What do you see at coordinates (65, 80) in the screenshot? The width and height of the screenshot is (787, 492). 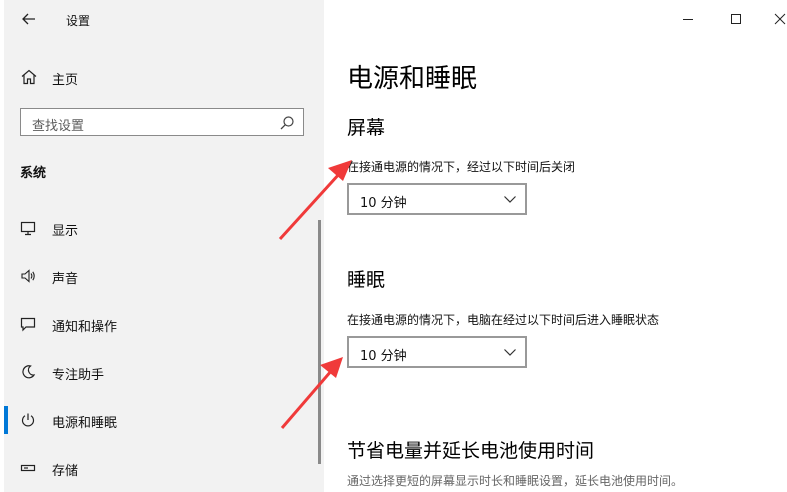 I see `sidebar-item-label: 主页` at bounding box center [65, 80].